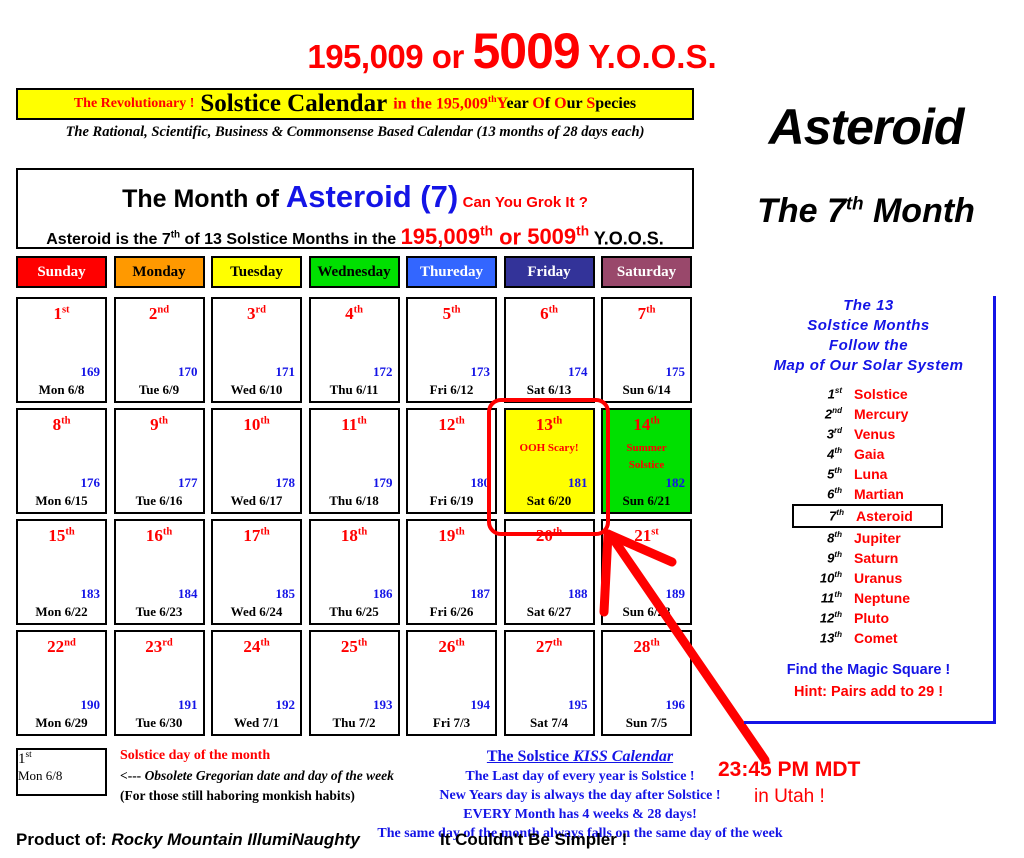 Image resolution: width=1024 pixels, height=858 pixels. What do you see at coordinates (451, 646) in the screenshot?
I see `day-ordinal: 26th` at bounding box center [451, 646].